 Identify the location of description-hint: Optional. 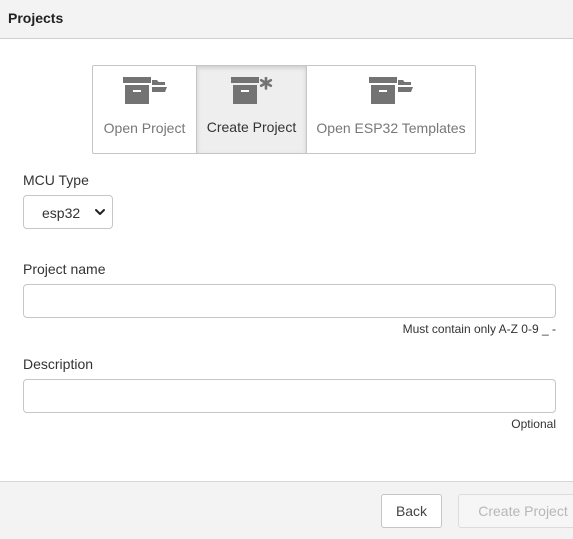
(533, 424).